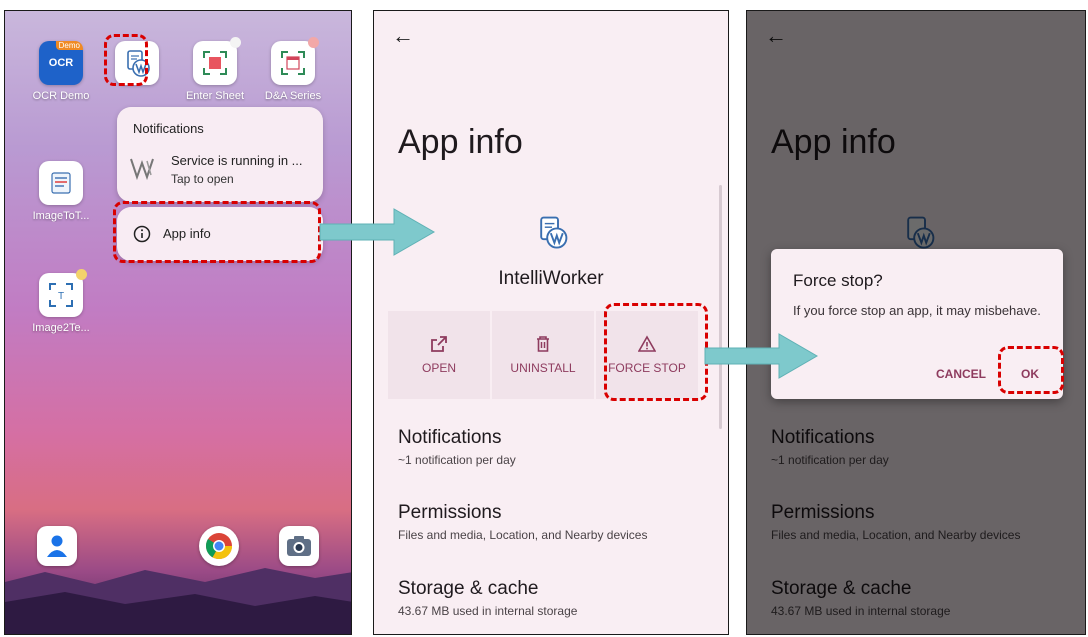 The image size is (1088, 637). I want to click on uninstall-button: UNINSTALL, so click(543, 355).